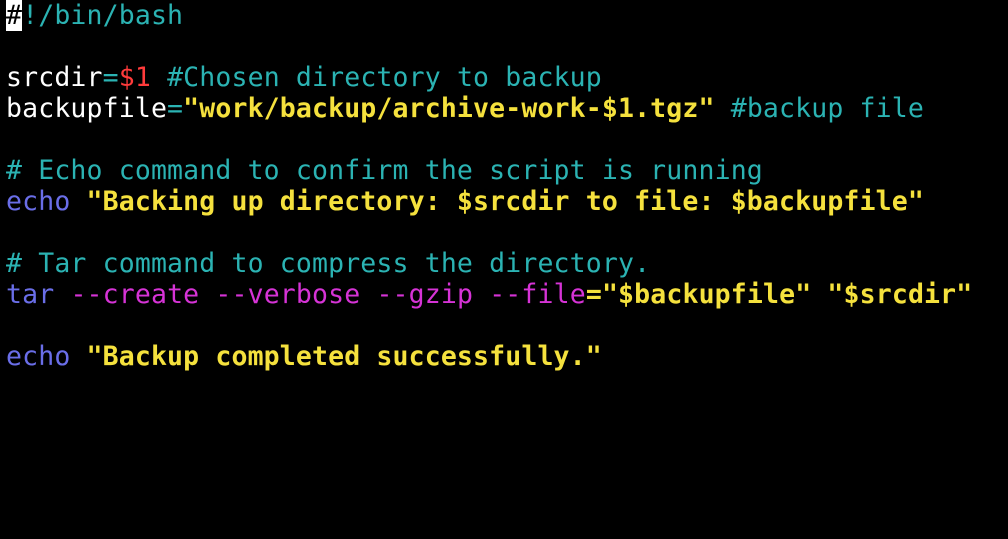 The height and width of the screenshot is (539, 1008). I want to click on code-line-8-blank, so click(506, 232).